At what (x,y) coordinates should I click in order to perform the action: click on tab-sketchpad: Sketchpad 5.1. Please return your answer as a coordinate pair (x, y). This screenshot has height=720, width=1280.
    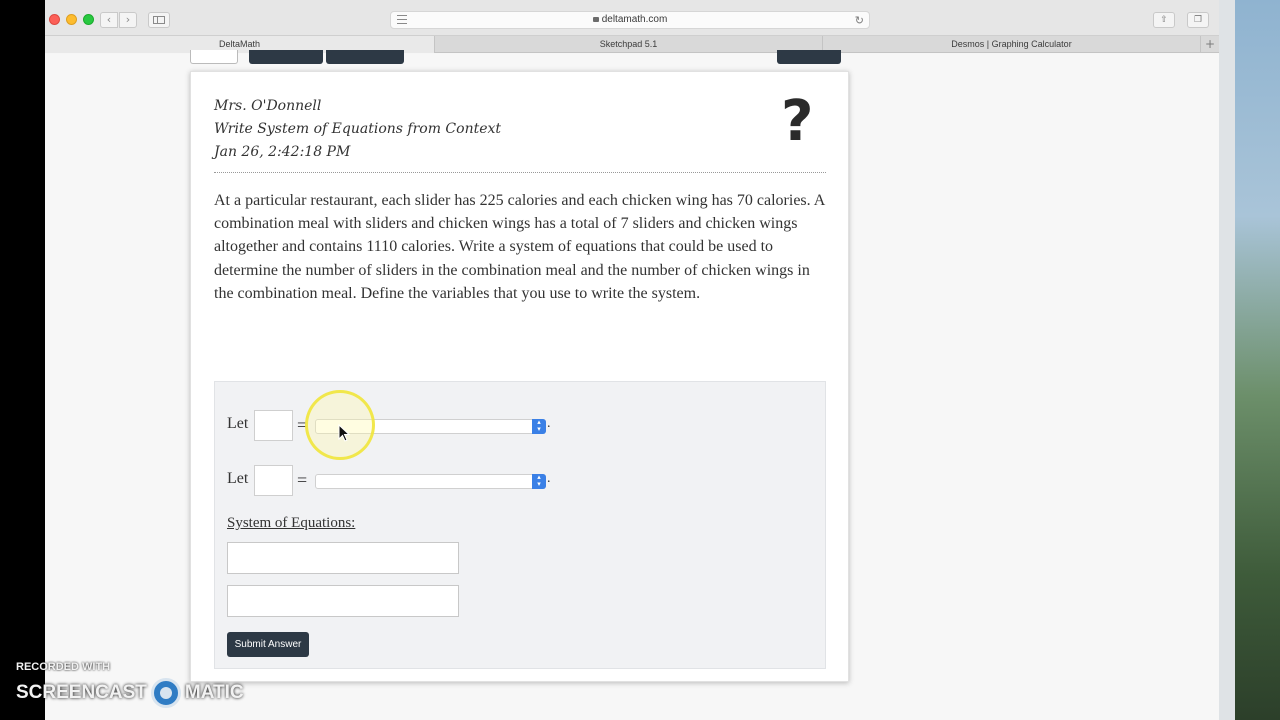
    Looking at the image, I should click on (629, 44).